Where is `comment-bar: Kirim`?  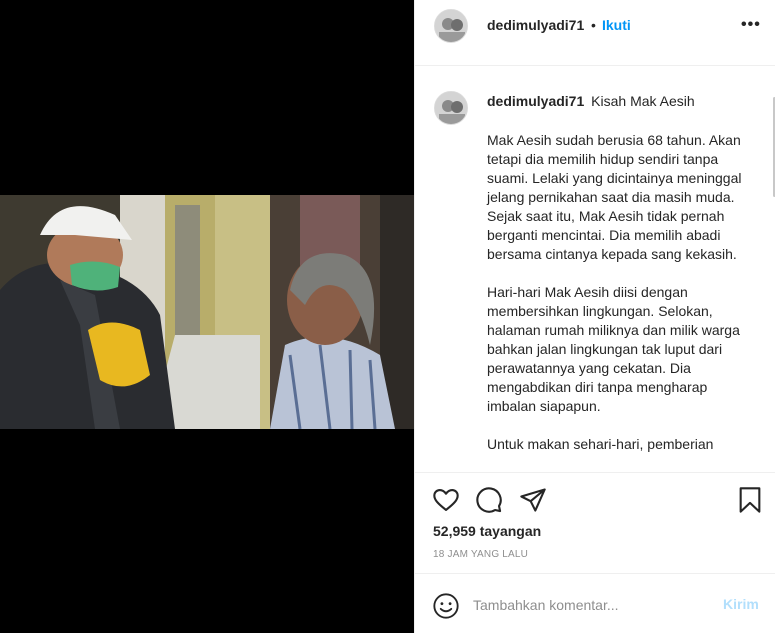 comment-bar: Kirim is located at coordinates (595, 603).